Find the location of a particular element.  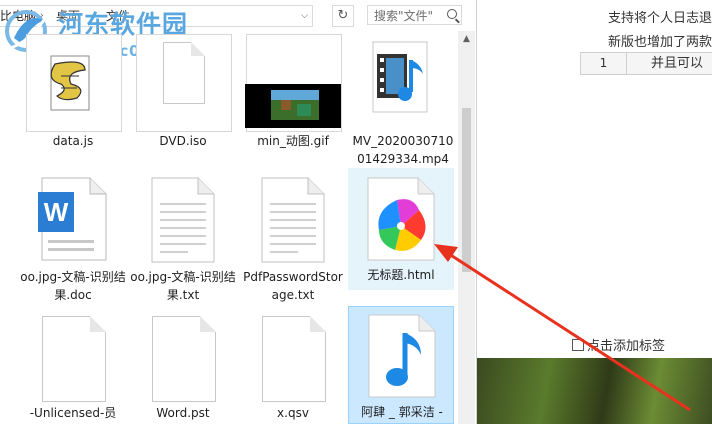

content-line-2: 新版也增加了两款 is located at coordinates (660, 42).